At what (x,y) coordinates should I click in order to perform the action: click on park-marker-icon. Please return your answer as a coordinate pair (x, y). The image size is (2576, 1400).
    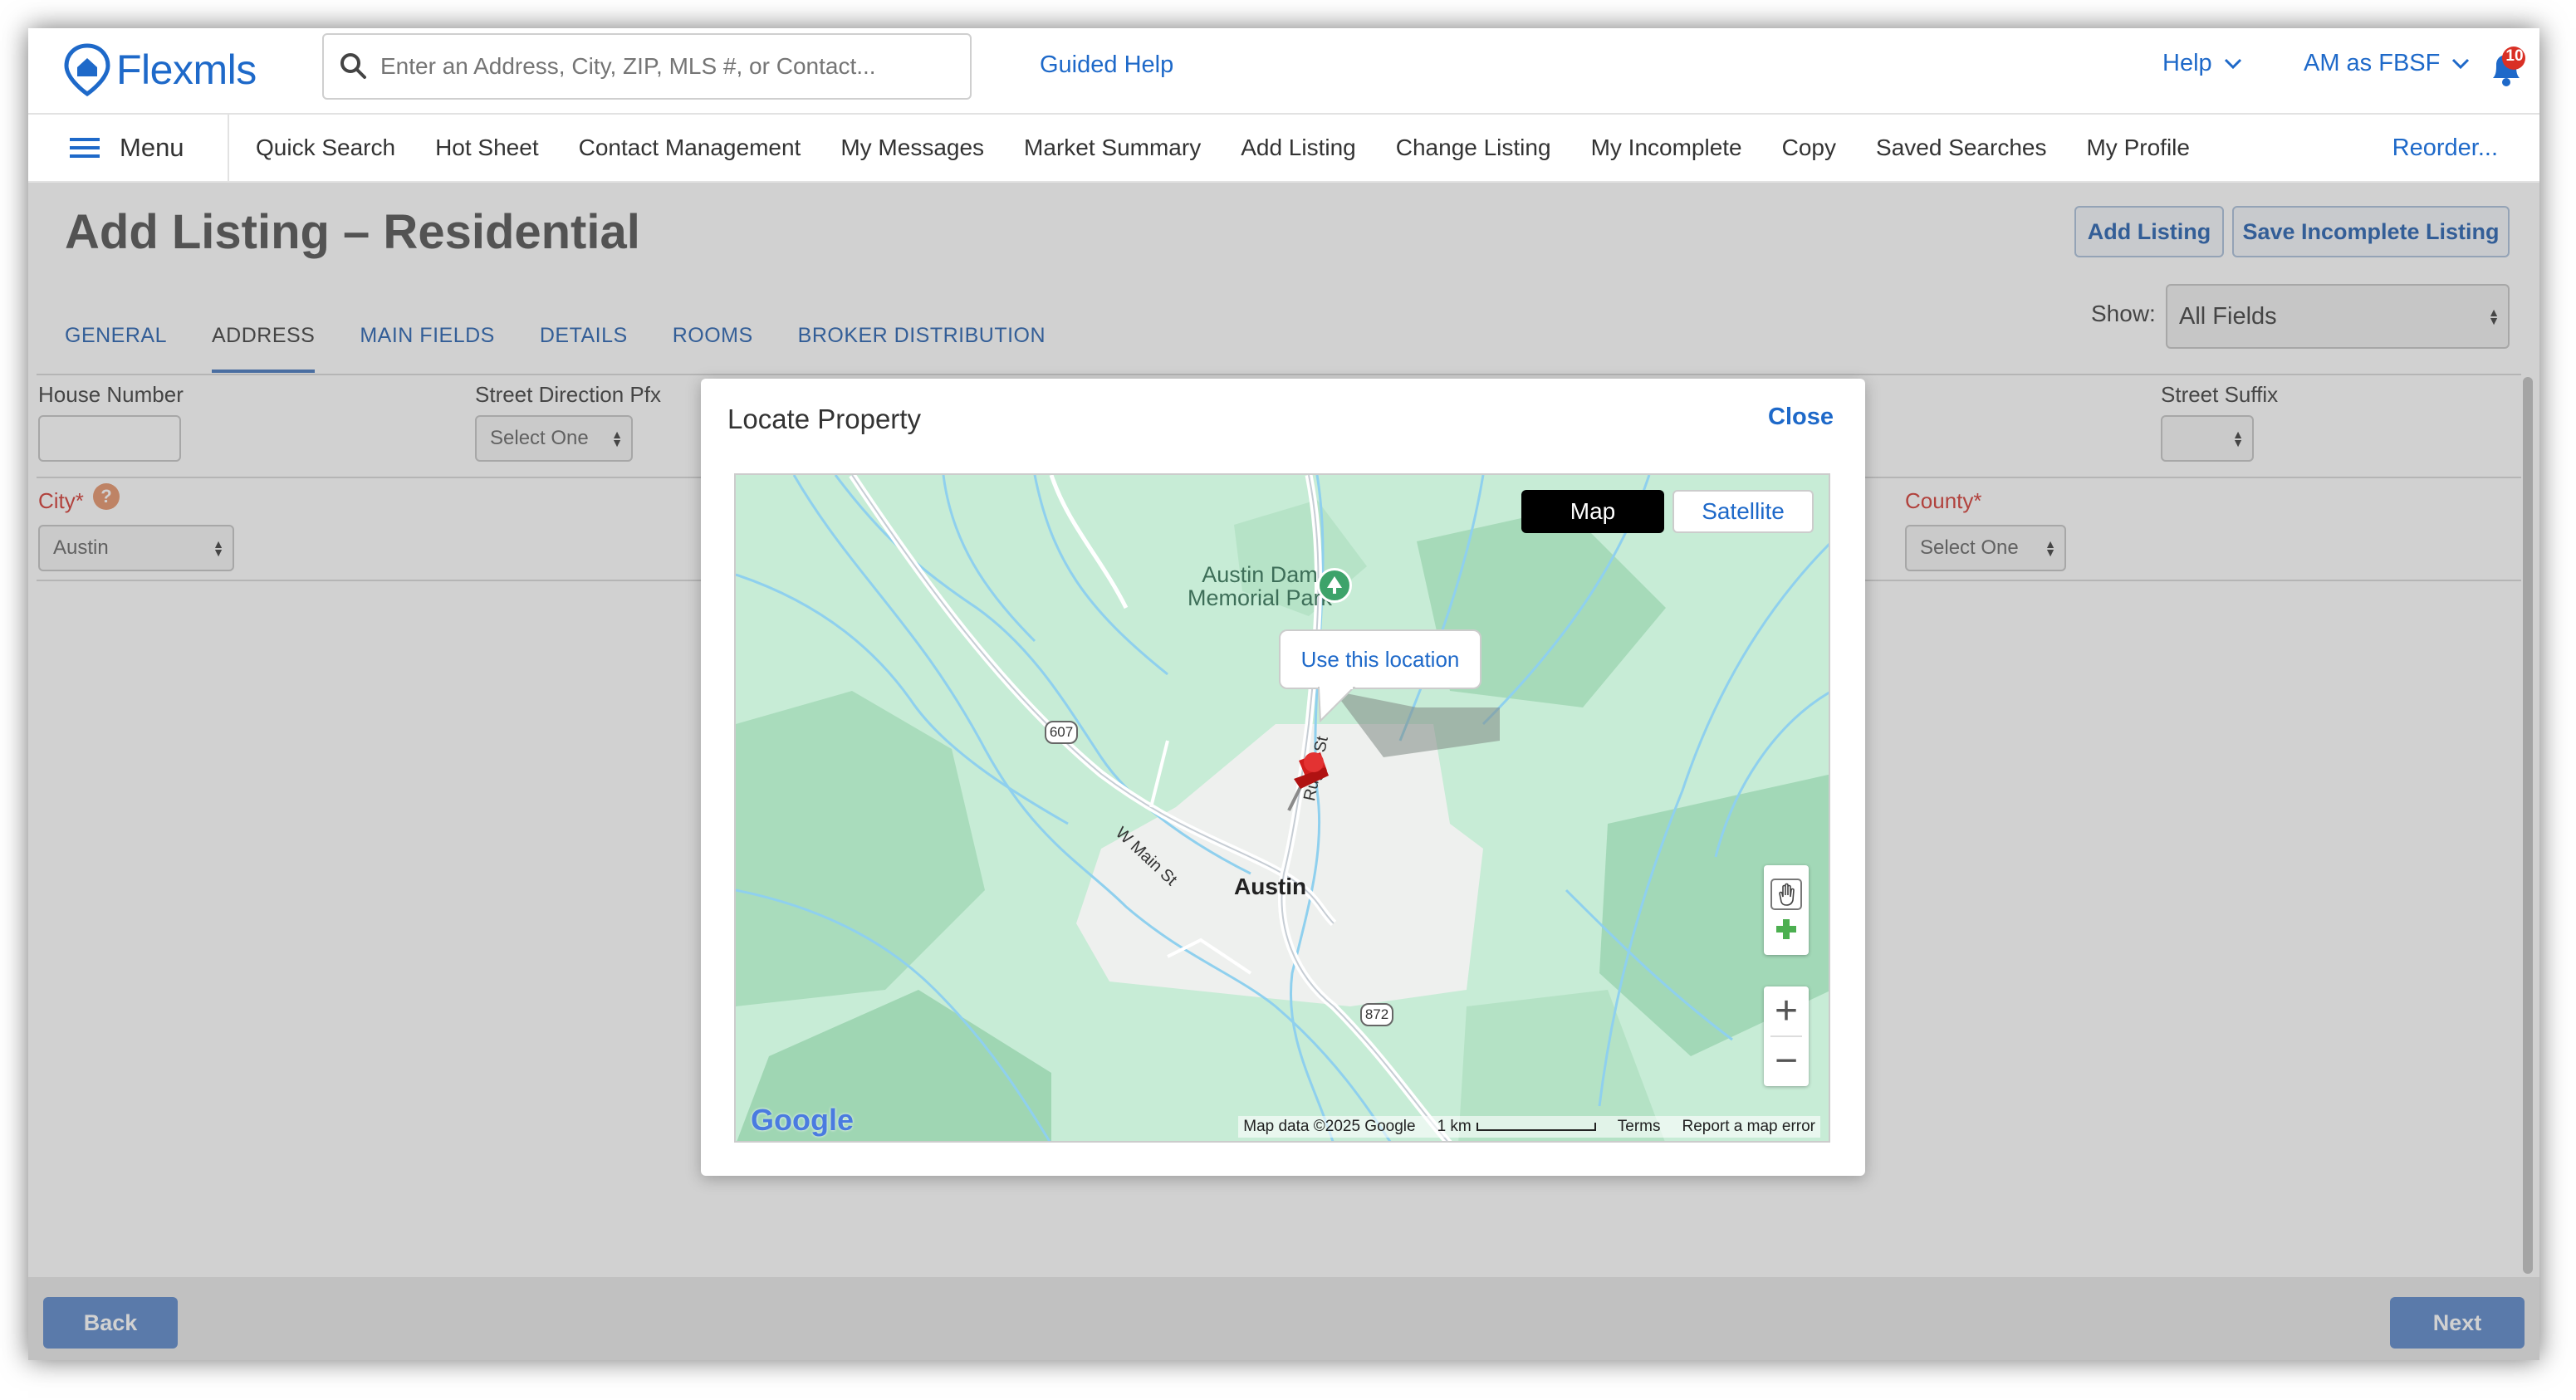
    Looking at the image, I should click on (1335, 585).